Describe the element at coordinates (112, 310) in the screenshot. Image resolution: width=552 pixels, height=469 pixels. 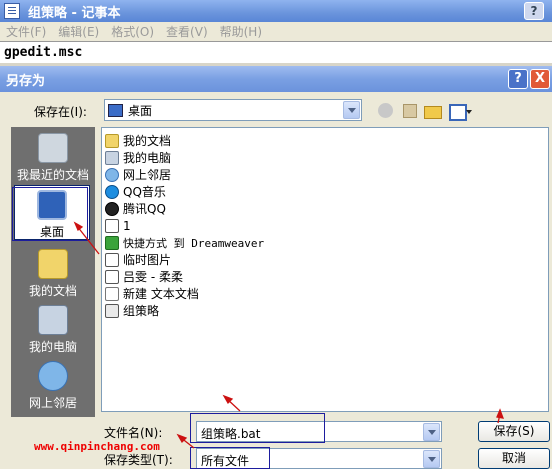
I see `batch-file-icon` at that location.